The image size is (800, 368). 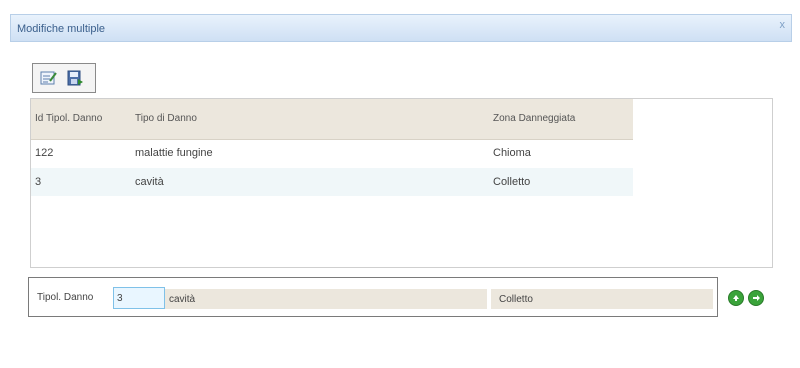 What do you see at coordinates (44, 153) in the screenshot?
I see `cell-id: 122` at bounding box center [44, 153].